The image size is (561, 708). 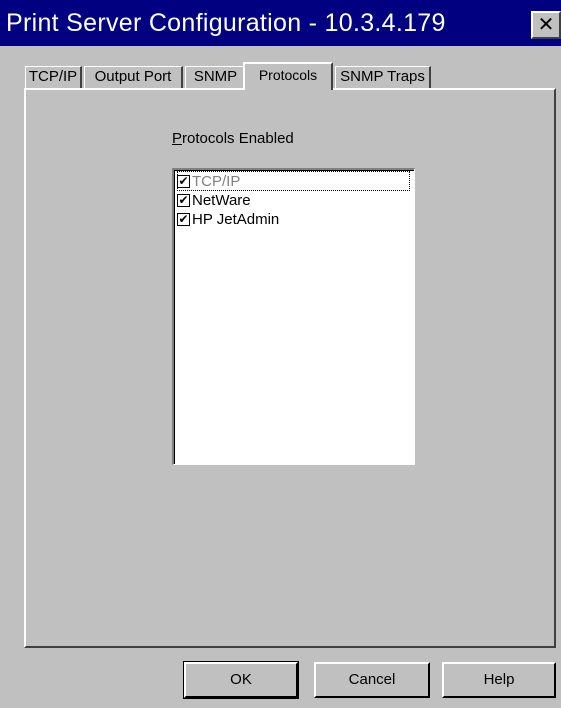 I want to click on list-item-tcp-ip: ✔ TCP/IP, so click(x=293, y=181).